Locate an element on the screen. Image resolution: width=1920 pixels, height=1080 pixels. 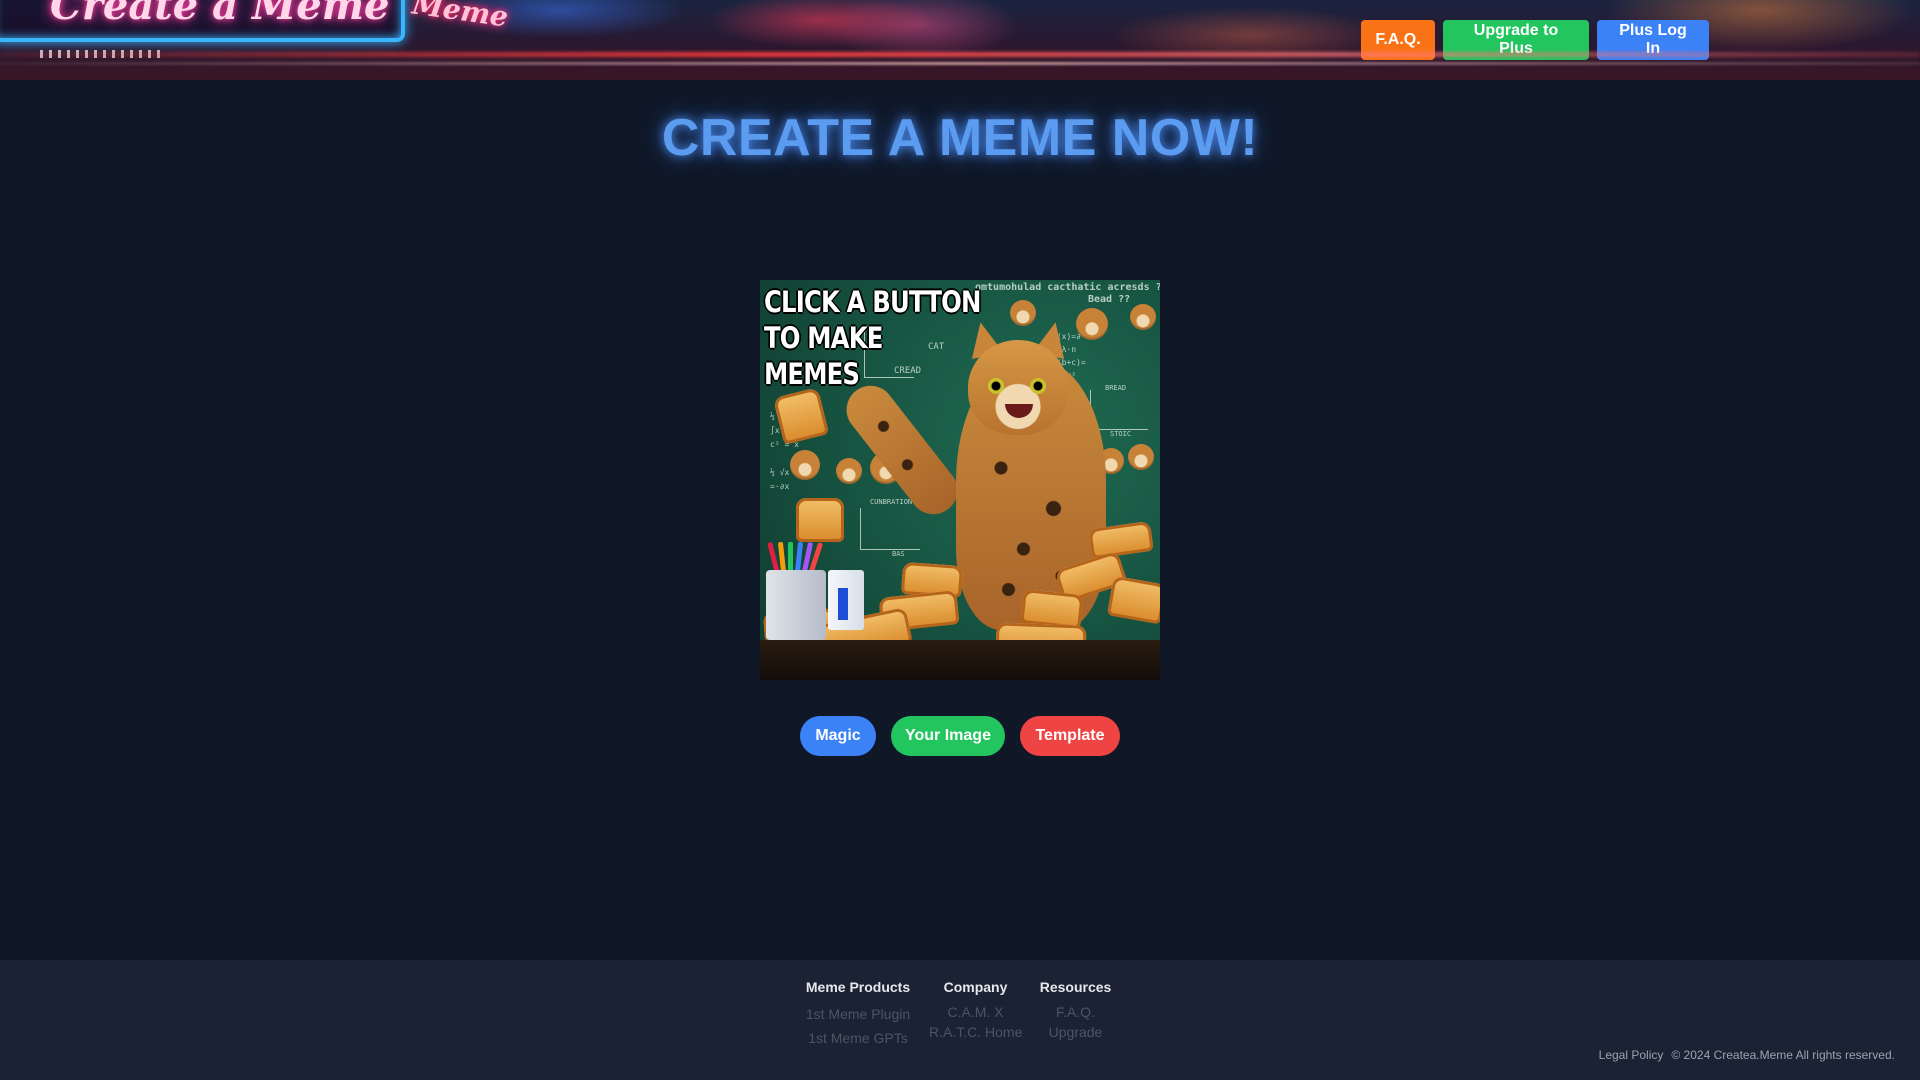
footer-link-meme-plugin: 1st Meme Plugin is located at coordinates (858, 1014).